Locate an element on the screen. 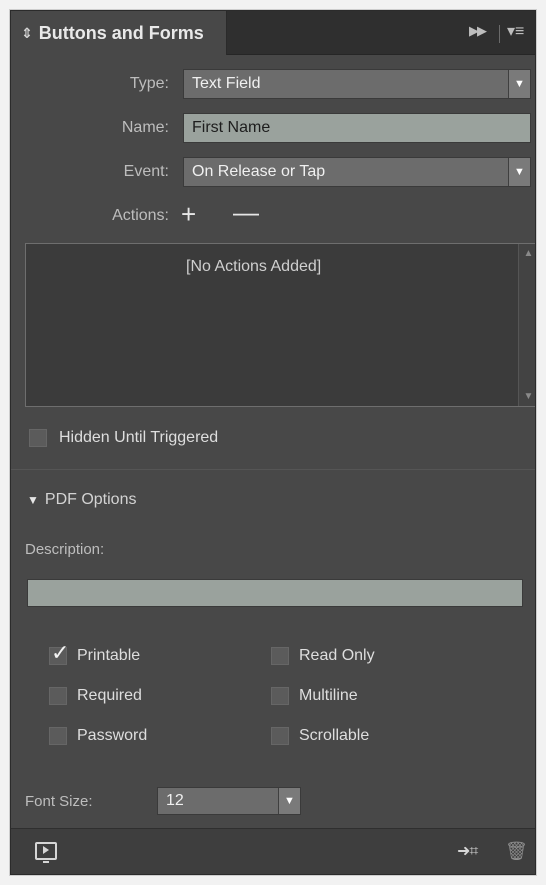  event-value: On Release or Tap is located at coordinates (259, 171).